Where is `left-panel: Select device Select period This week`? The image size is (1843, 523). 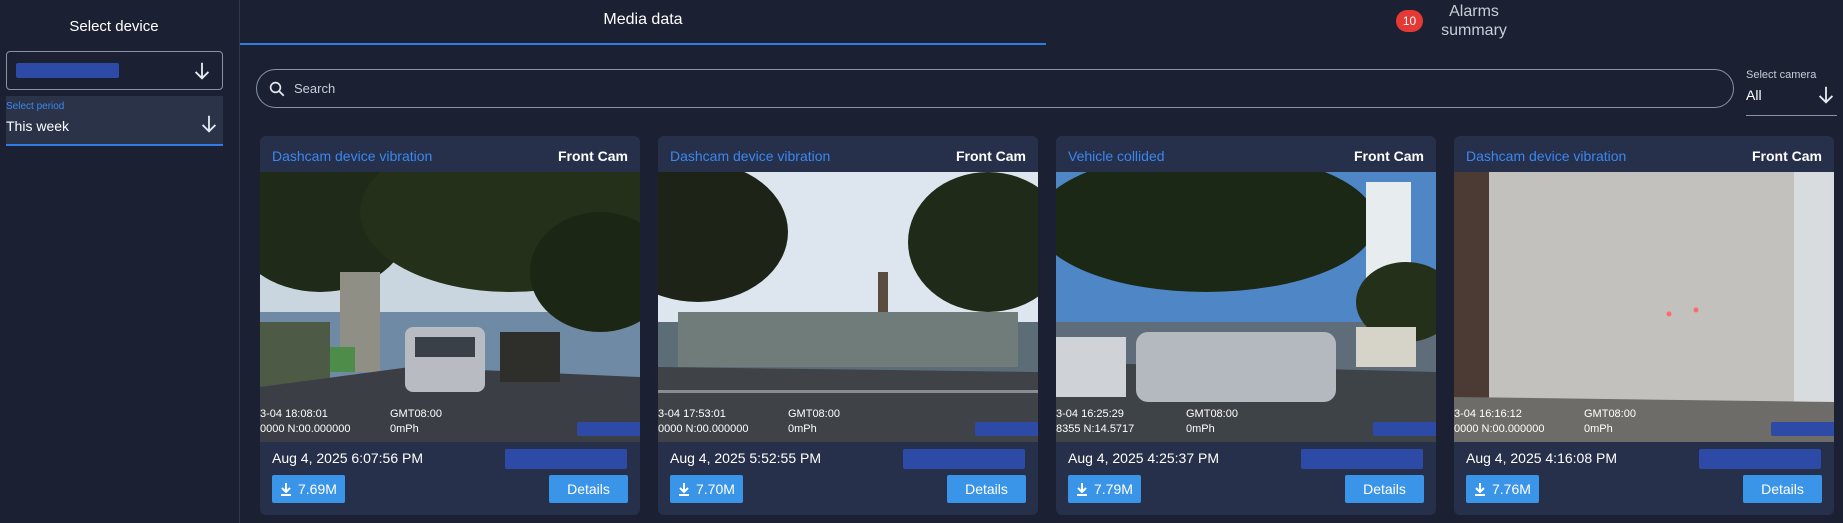 left-panel: Select device Select period This week is located at coordinates (120, 261).